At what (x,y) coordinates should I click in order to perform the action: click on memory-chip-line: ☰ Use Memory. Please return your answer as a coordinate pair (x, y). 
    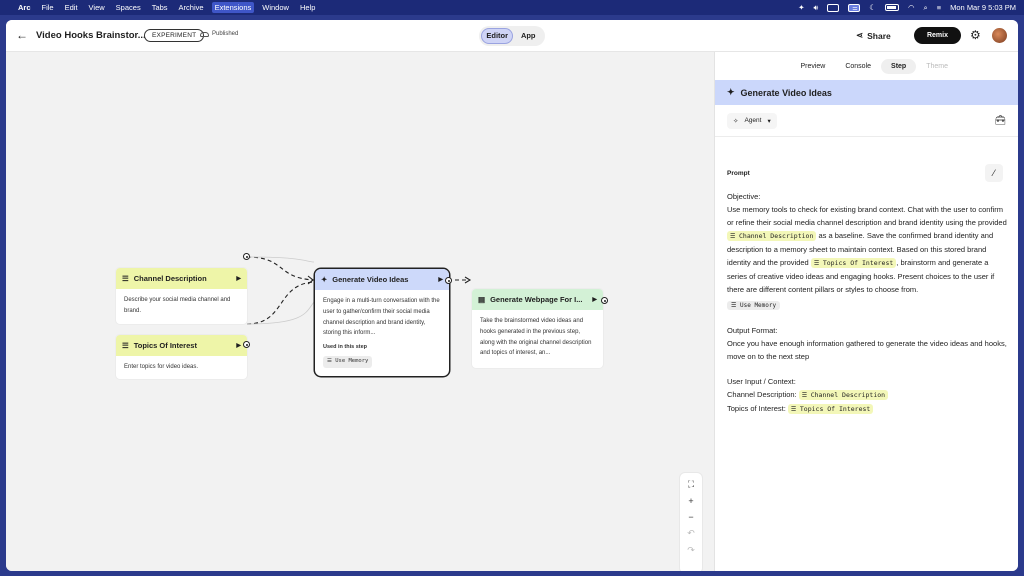
    Looking at the image, I should click on (868, 305).